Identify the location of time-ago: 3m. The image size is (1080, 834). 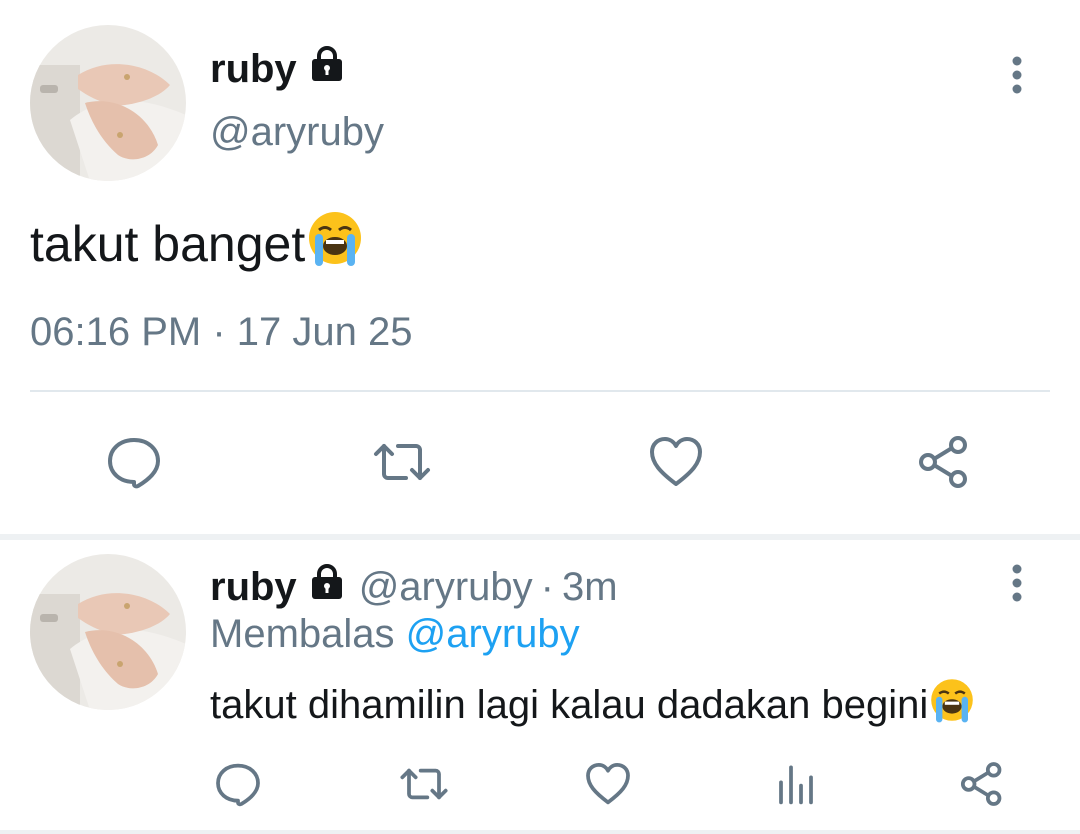
(590, 586).